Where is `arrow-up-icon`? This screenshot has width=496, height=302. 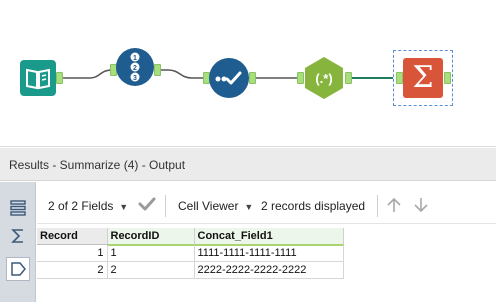
arrow-up-icon is located at coordinates (394, 204).